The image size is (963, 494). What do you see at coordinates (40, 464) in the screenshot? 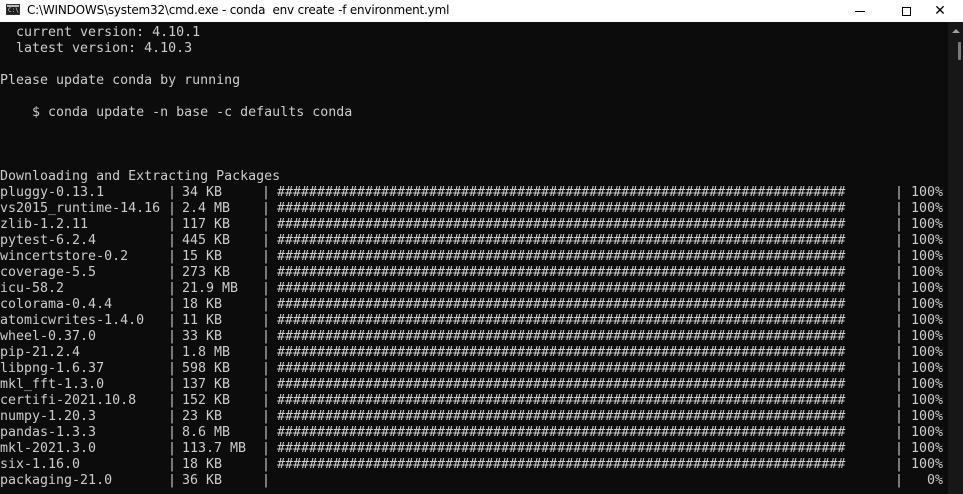
I see `package-name: six-1.16.0` at bounding box center [40, 464].